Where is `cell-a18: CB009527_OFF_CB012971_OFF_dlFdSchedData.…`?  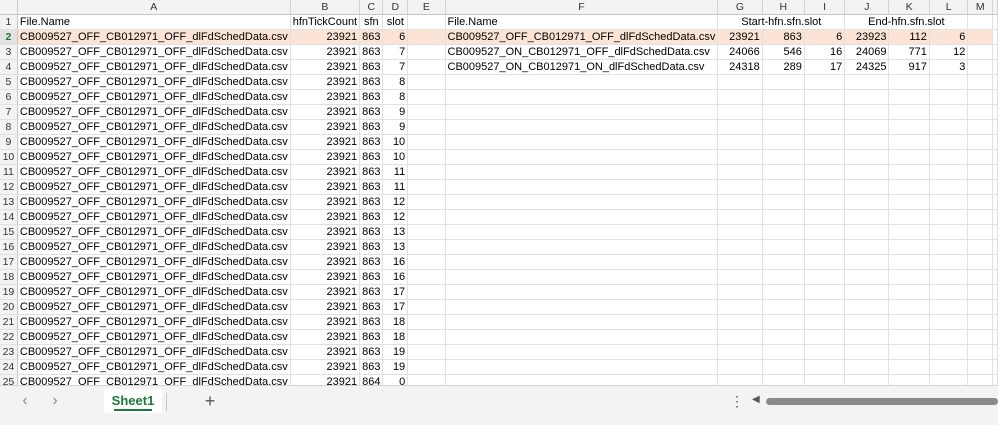
cell-a18: CB009527_OFF_CB012971_OFF_dlFdSchedData.… is located at coordinates (154, 277).